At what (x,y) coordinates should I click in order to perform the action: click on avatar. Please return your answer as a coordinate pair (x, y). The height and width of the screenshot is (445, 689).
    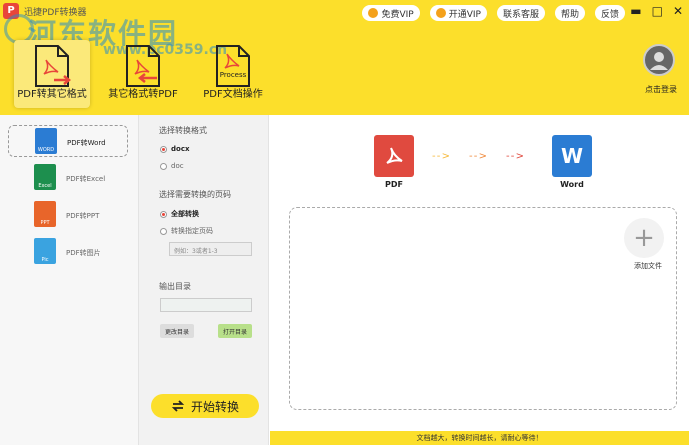
    Looking at the image, I should click on (659, 60).